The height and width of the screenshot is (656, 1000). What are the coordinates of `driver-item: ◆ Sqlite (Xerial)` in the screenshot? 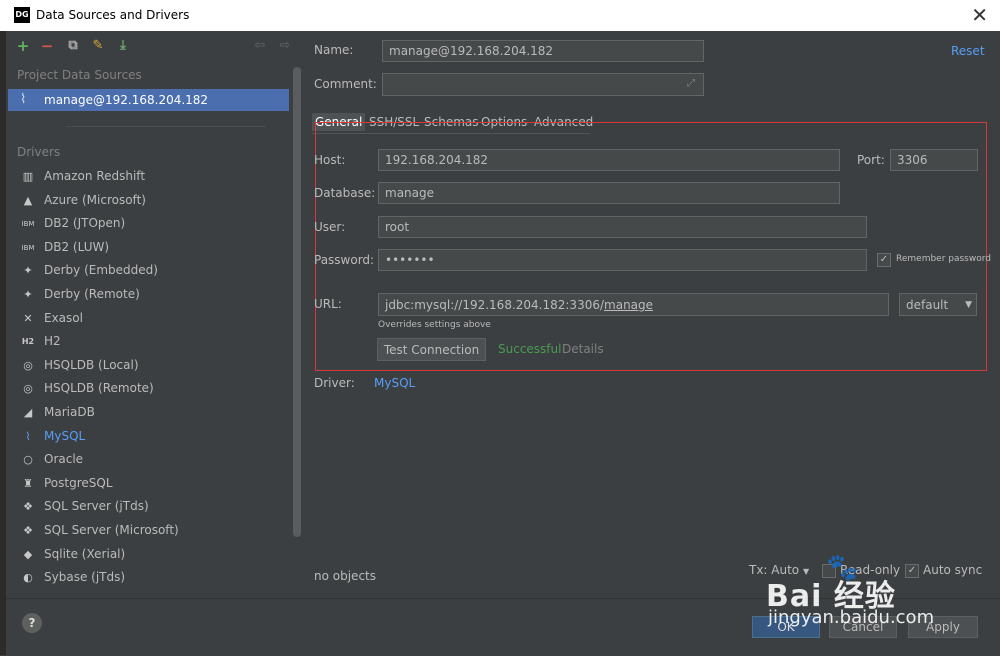 It's located at (147, 555).